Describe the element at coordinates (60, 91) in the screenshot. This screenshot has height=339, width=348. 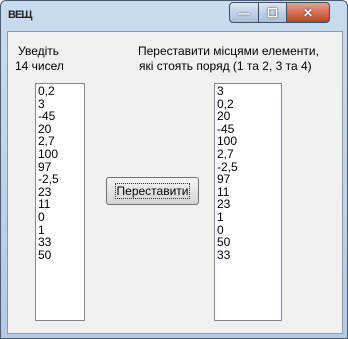
I see `list-item: 0,2` at that location.